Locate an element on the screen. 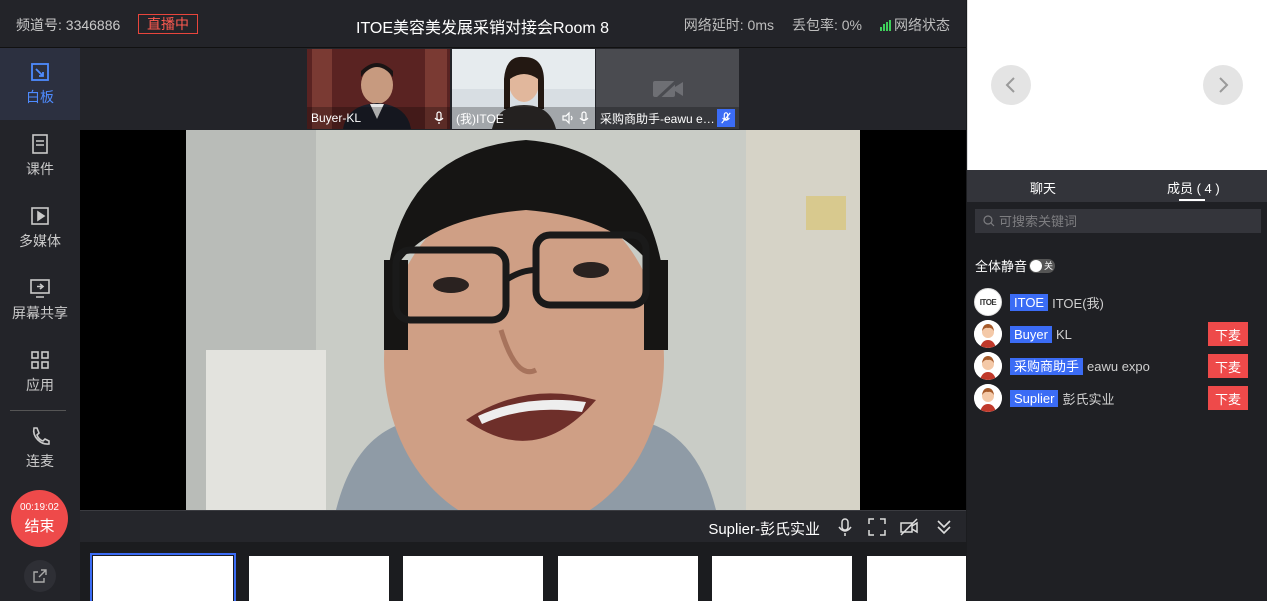 This screenshot has width=1267, height=601. member-row: Suplier 彭氏实业 下麦 is located at coordinates (1119, 398).